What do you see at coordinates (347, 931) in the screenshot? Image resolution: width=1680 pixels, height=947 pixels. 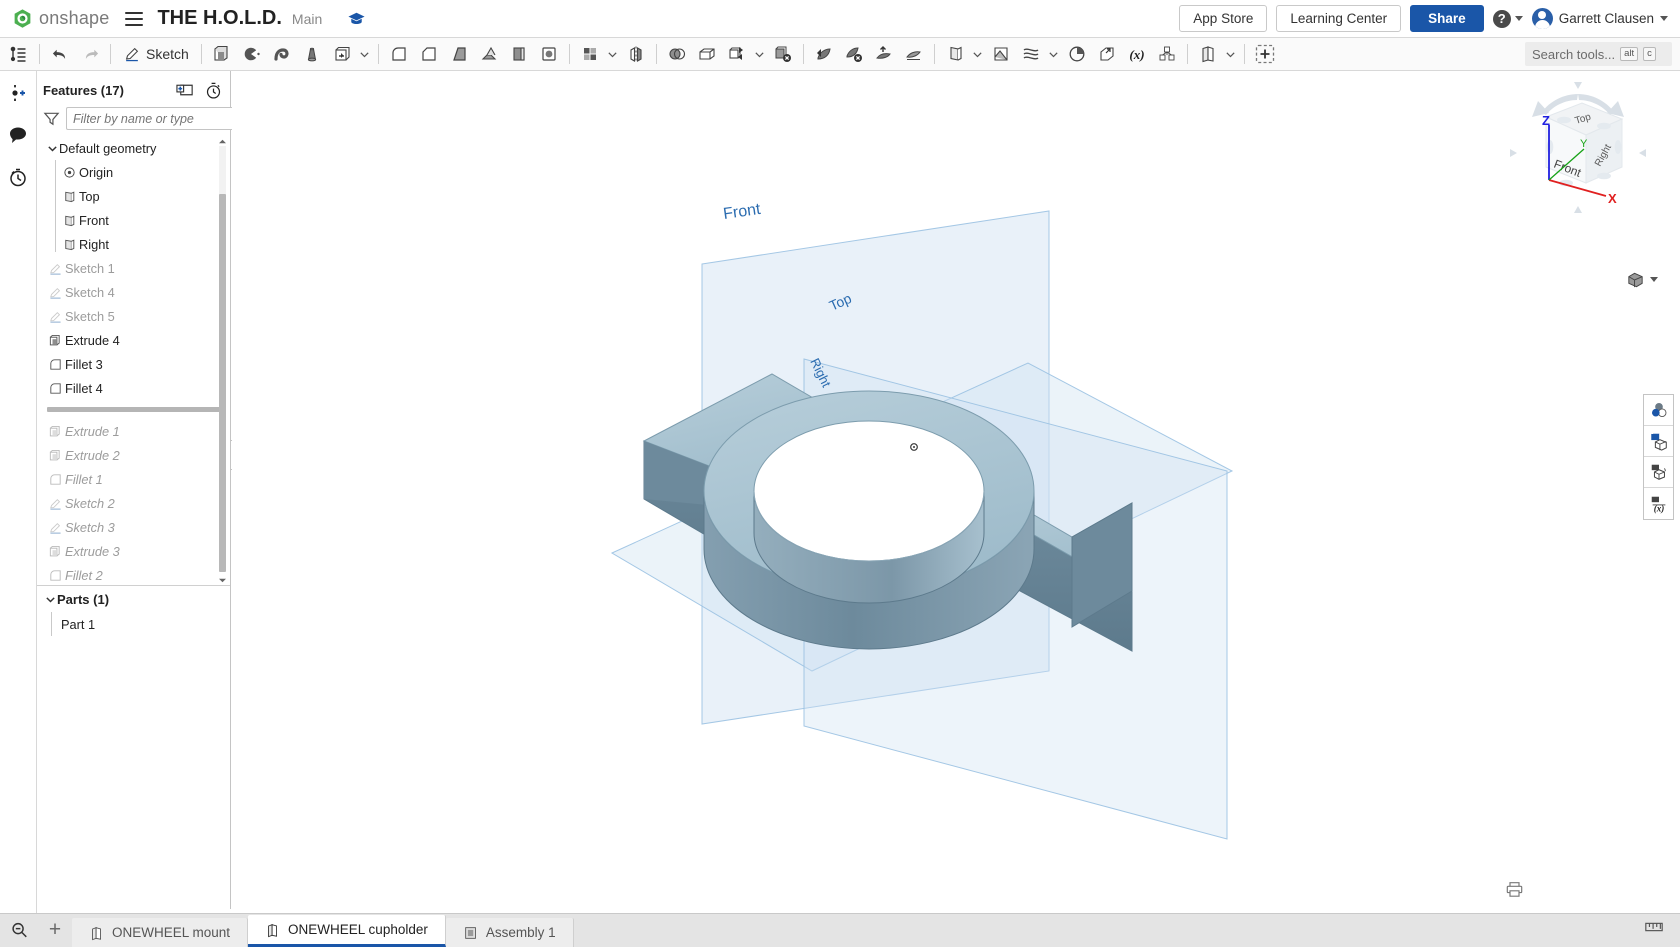 I see `tab-onewheel-cupholder: ONEWHEEL cupholder` at bounding box center [347, 931].